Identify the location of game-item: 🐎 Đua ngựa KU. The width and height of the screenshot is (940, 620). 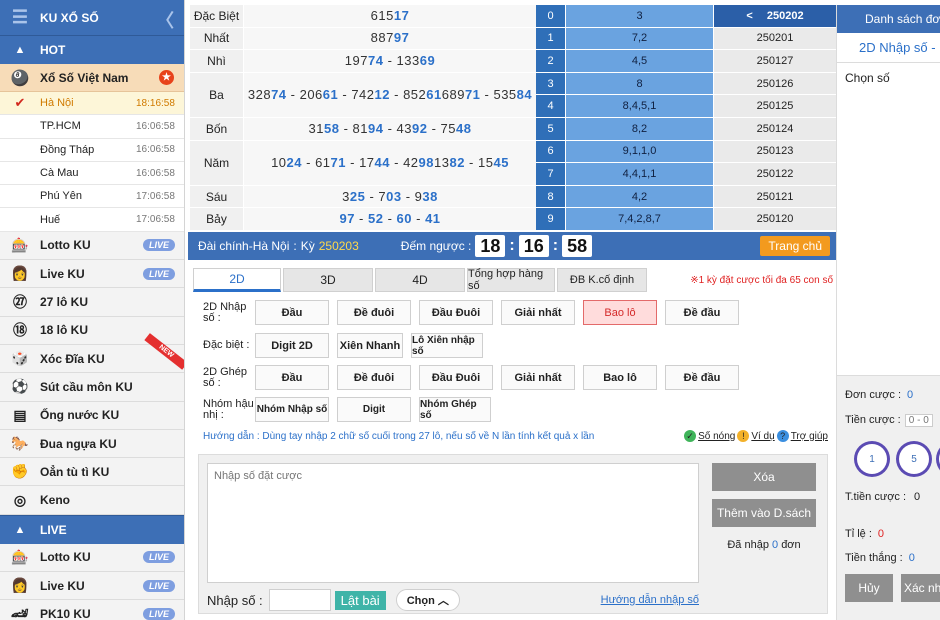
(92, 444).